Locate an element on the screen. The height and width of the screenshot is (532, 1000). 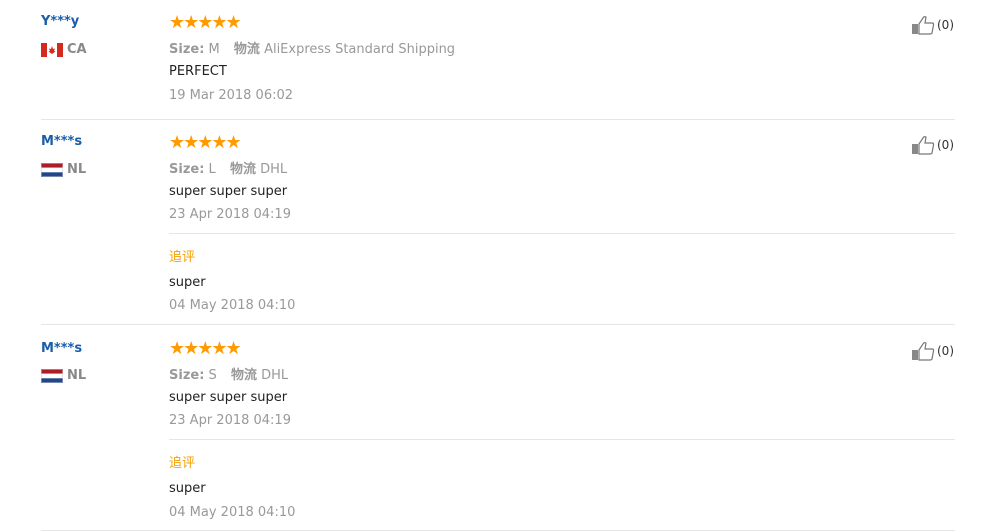
canada-flag-icon is located at coordinates (52, 50).